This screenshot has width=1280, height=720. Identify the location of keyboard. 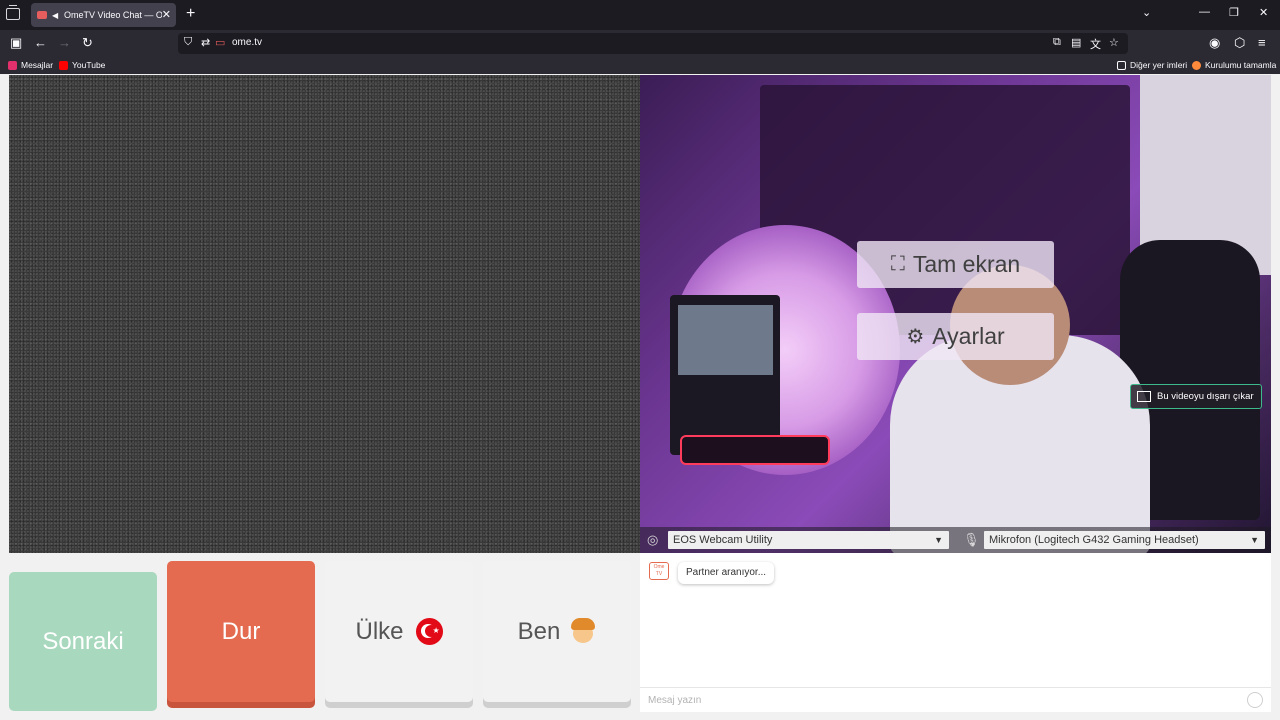
(755, 450).